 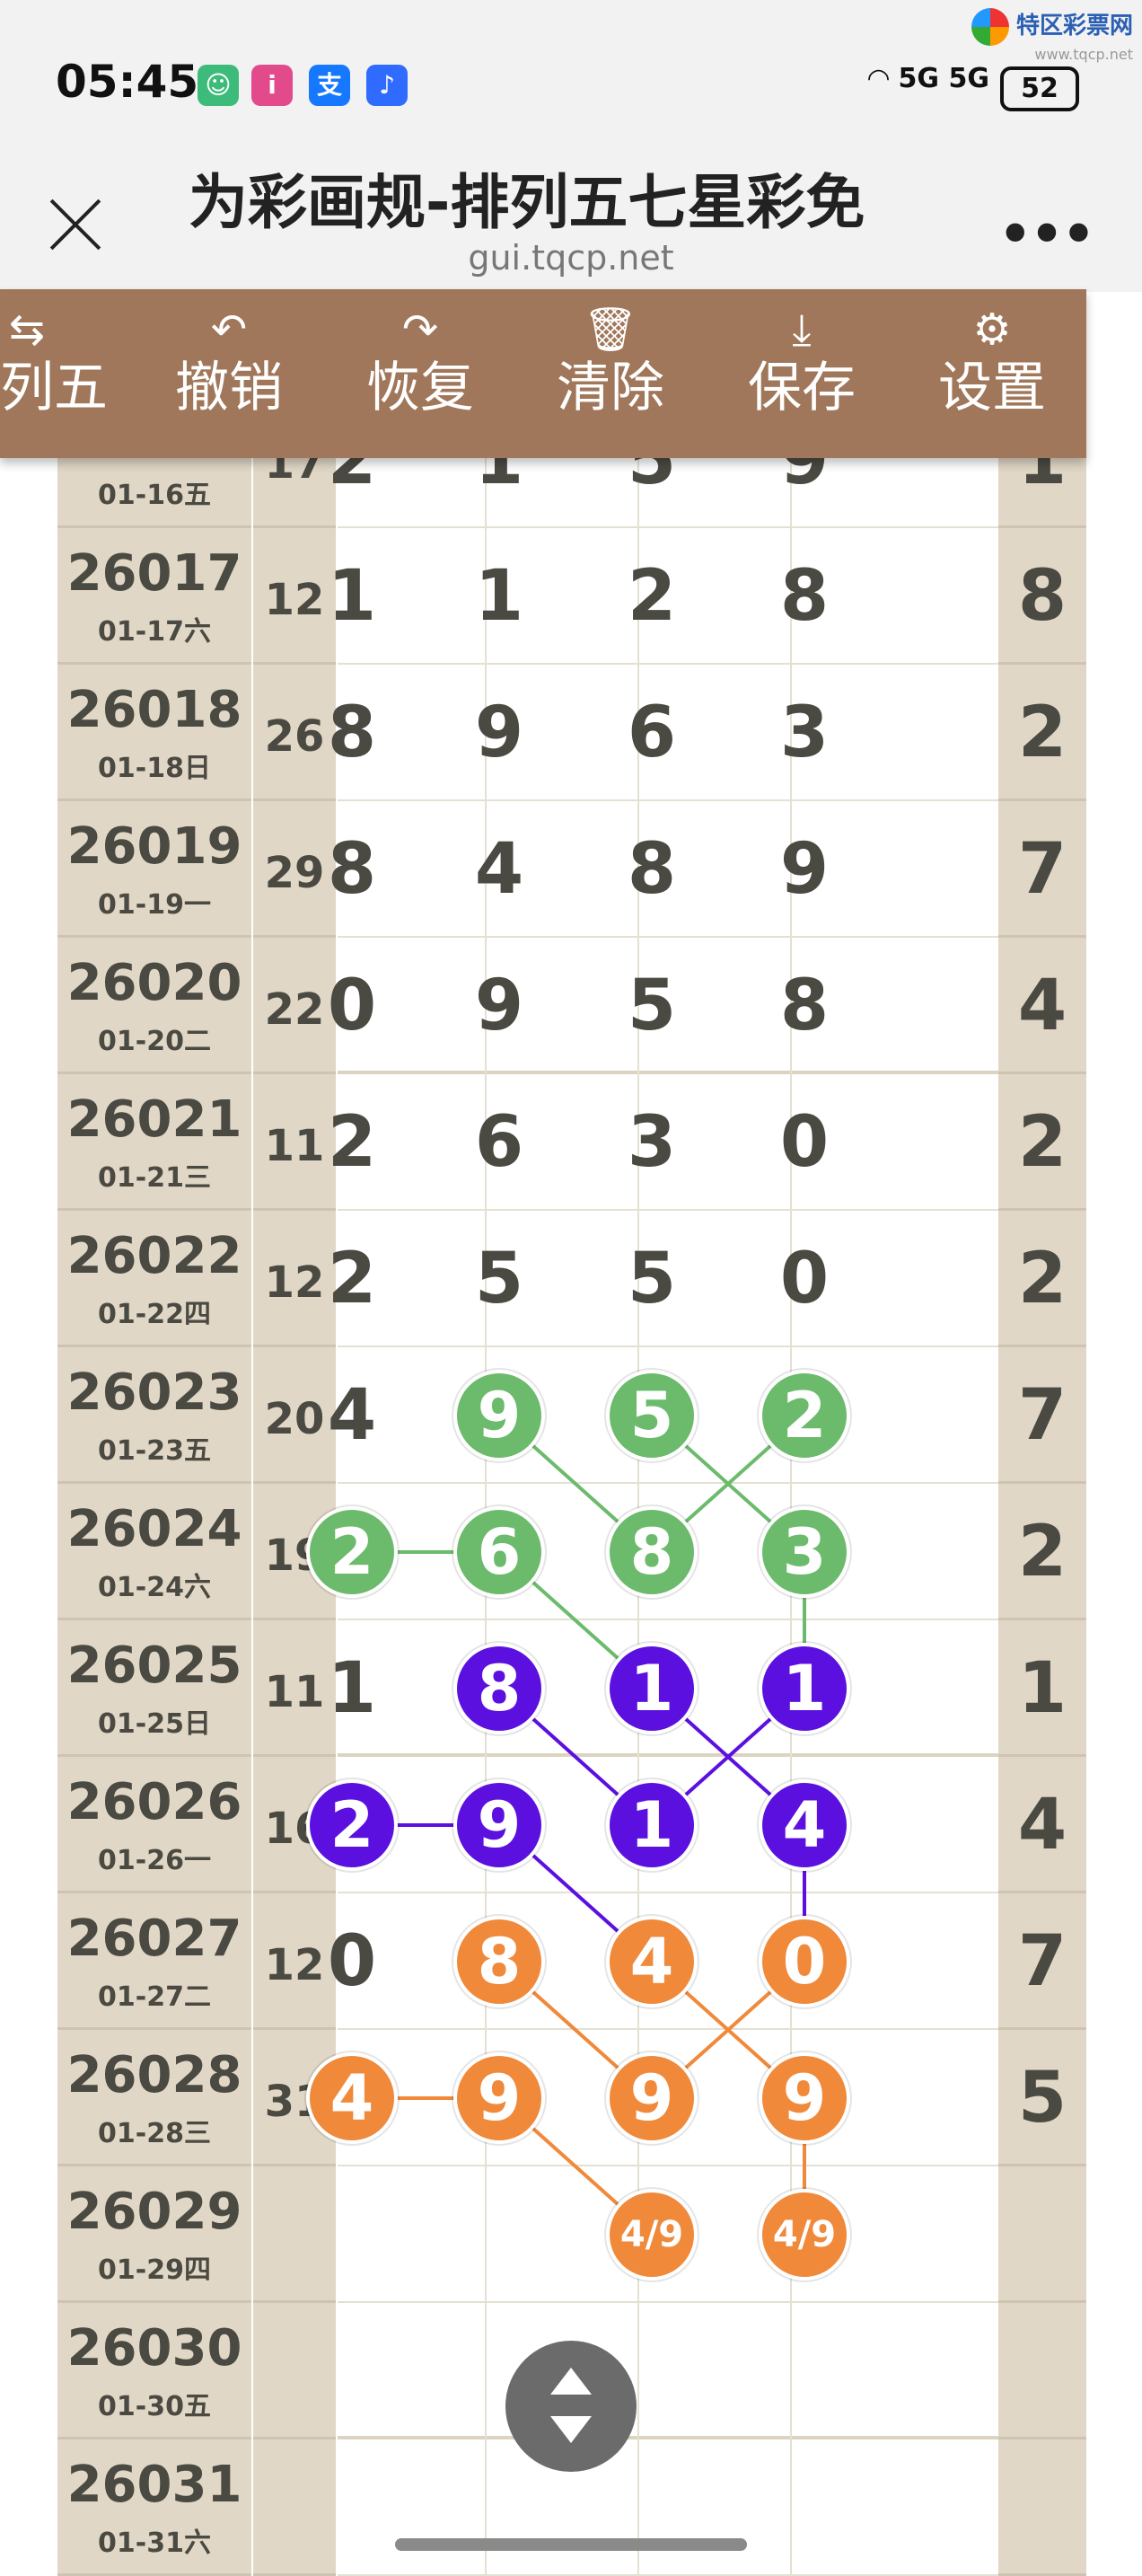 I want to click on switch-icon: ⇆, so click(x=27, y=329).